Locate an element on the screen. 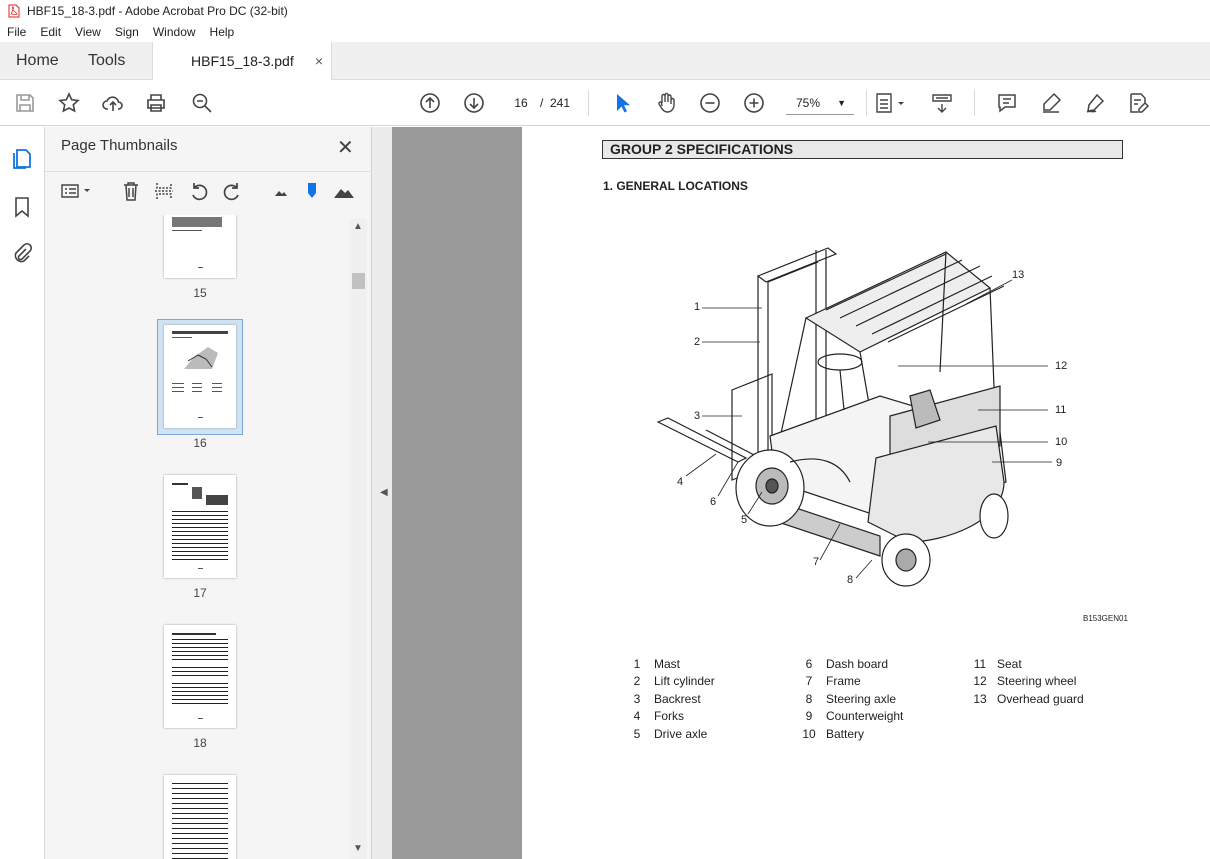 The image size is (1210, 859). tab-document: HBF15_18-3.pdf × is located at coordinates (242, 61).